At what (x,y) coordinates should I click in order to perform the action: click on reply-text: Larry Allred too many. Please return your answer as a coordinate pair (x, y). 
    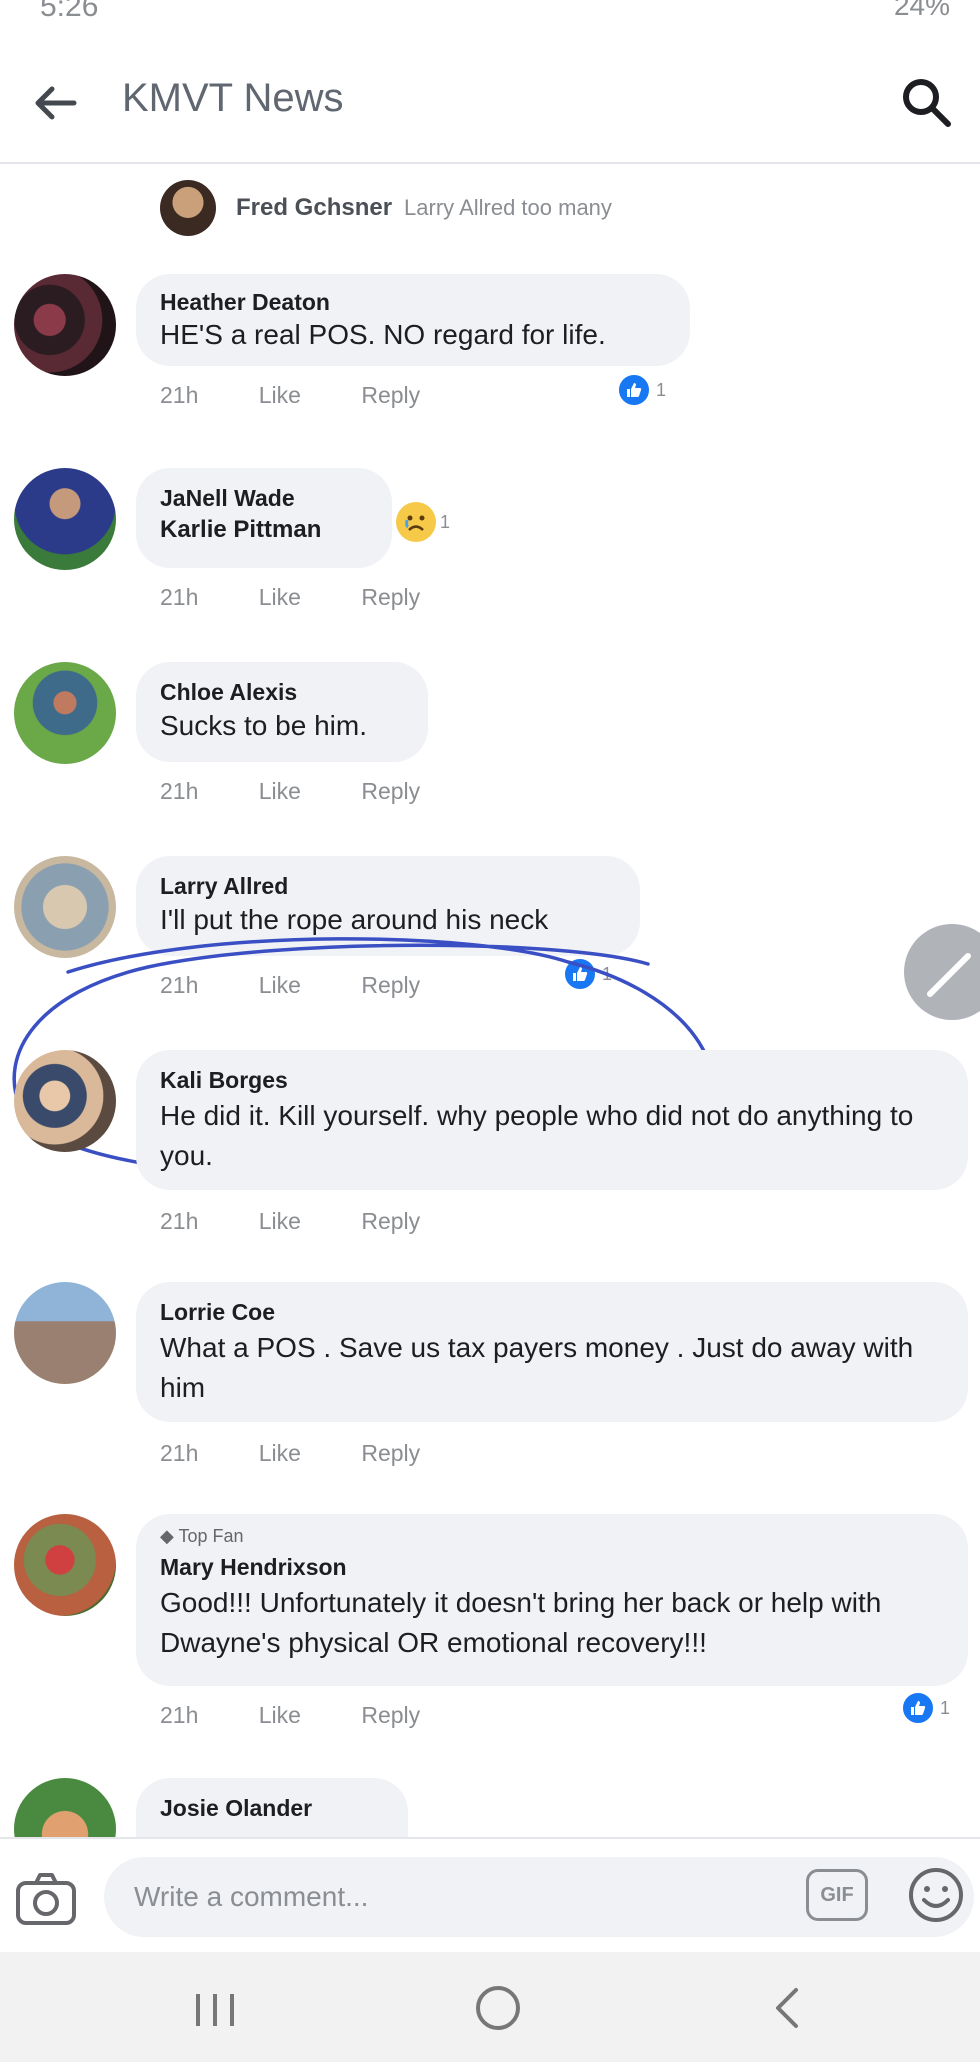
    Looking at the image, I should click on (508, 207).